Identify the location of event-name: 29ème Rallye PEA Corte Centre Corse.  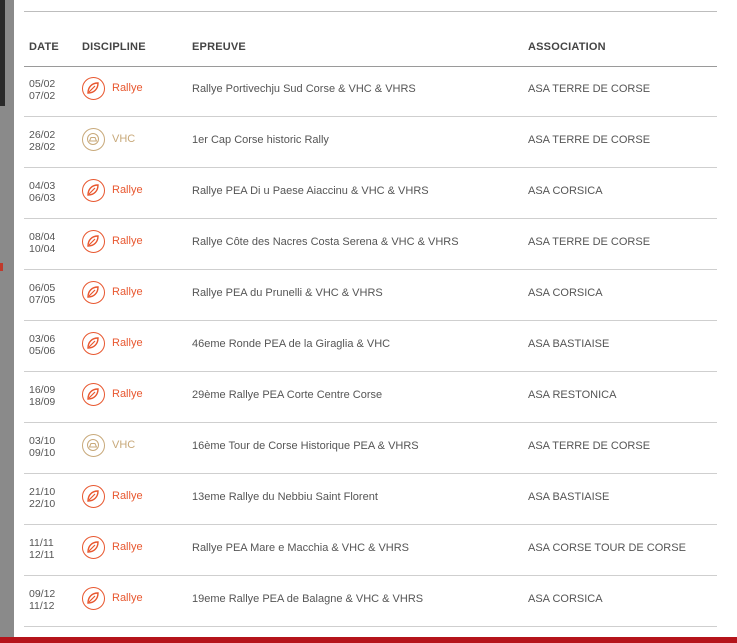
(287, 395).